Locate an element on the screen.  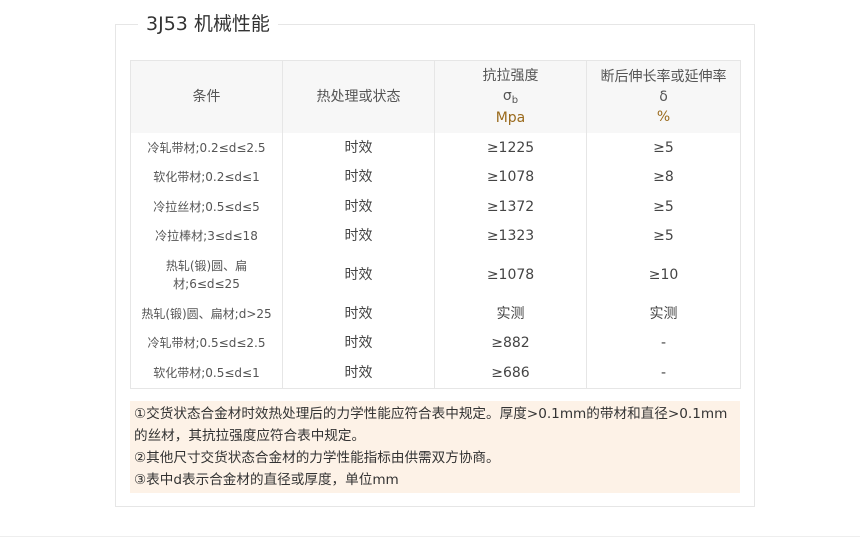
cell-strength: ≥1225 is located at coordinates (510, 148).